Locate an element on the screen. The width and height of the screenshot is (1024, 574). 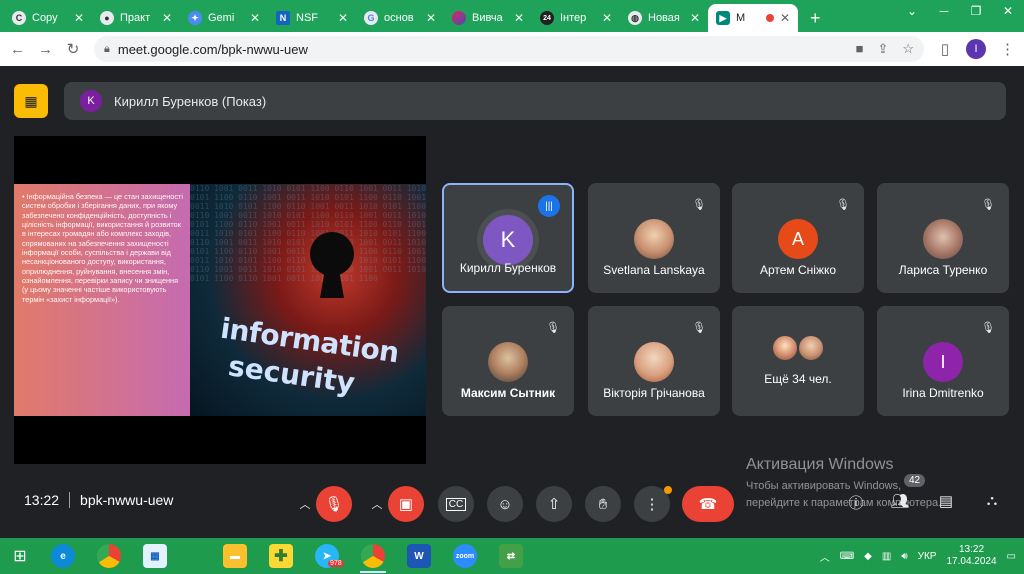
browser-tab: 24 Інтер ✕ is located at coordinates (576, 18).